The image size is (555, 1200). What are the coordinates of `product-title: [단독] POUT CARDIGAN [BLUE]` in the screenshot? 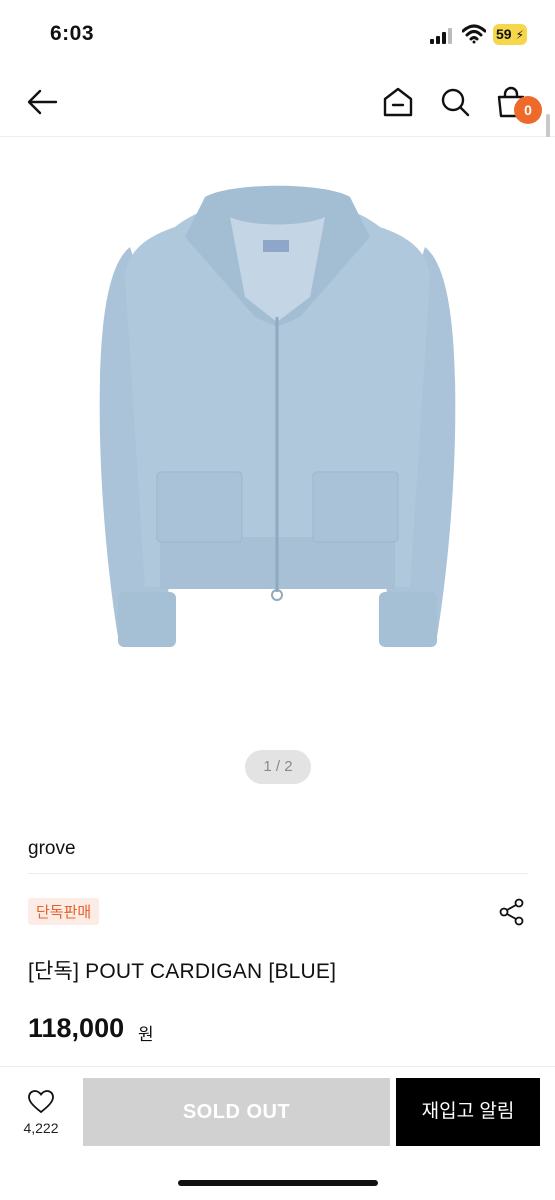 It's located at (182, 971).